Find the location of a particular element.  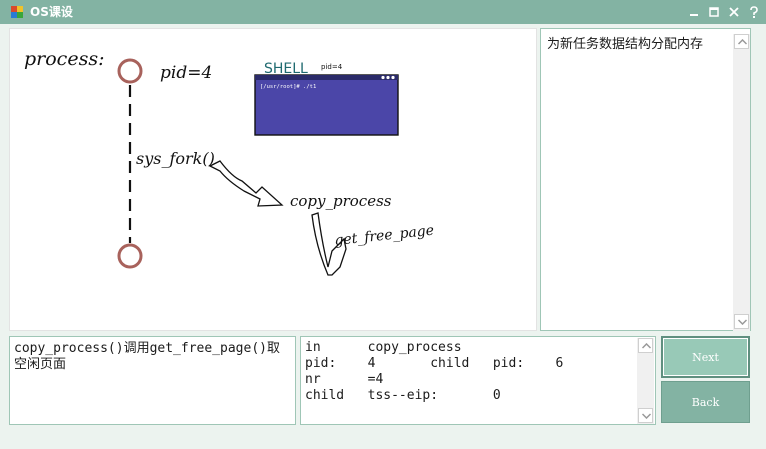

syscall-label: sys_fork() is located at coordinates (175, 158).